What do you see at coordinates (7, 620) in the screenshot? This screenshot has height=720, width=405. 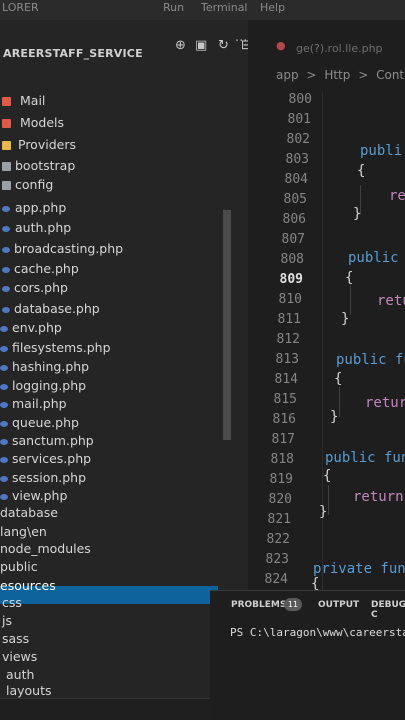 I see `tree-item-label: js` at bounding box center [7, 620].